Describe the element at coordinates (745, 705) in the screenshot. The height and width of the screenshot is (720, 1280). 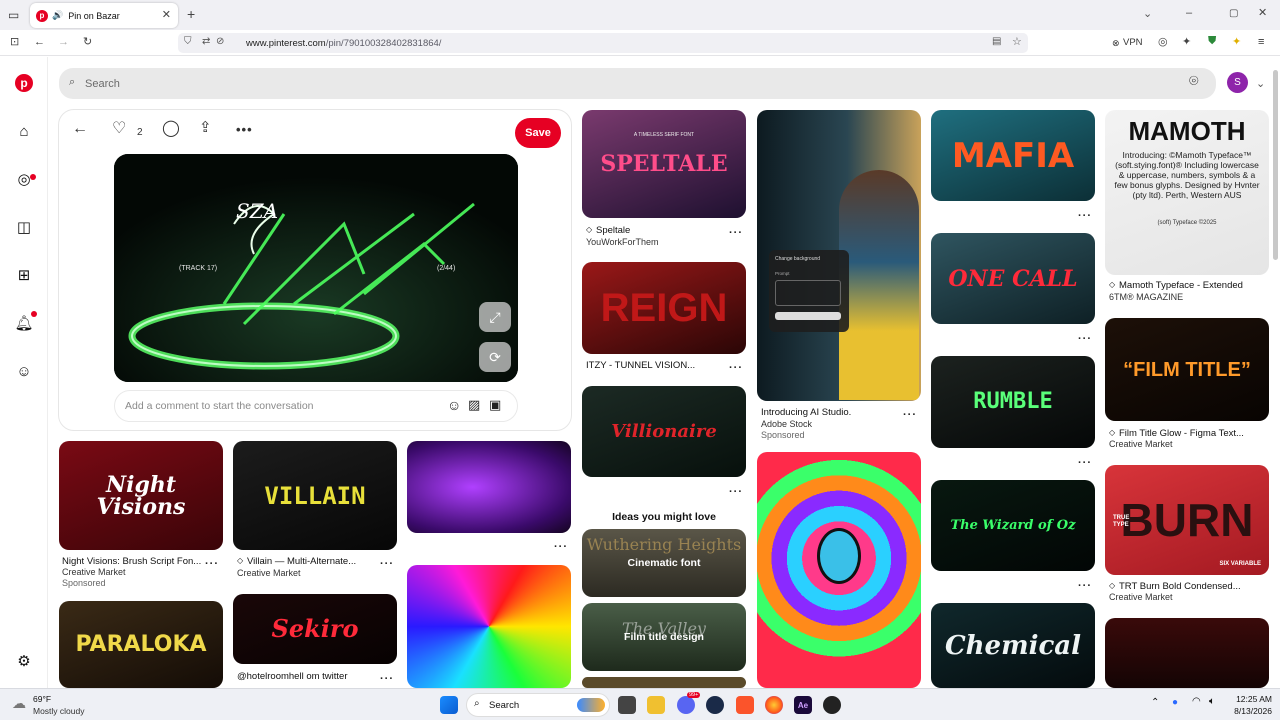
I see `brave-icon` at that location.